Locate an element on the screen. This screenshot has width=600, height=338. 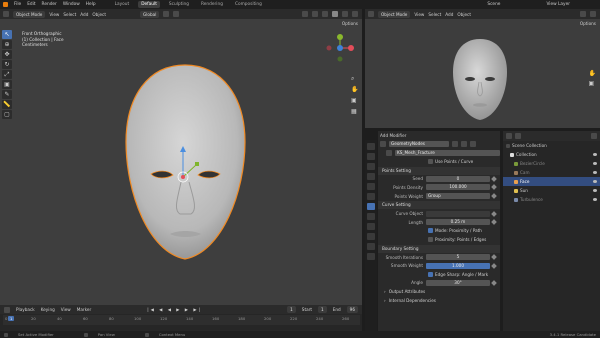
menu-add: Add is located at coordinates (84, 14).